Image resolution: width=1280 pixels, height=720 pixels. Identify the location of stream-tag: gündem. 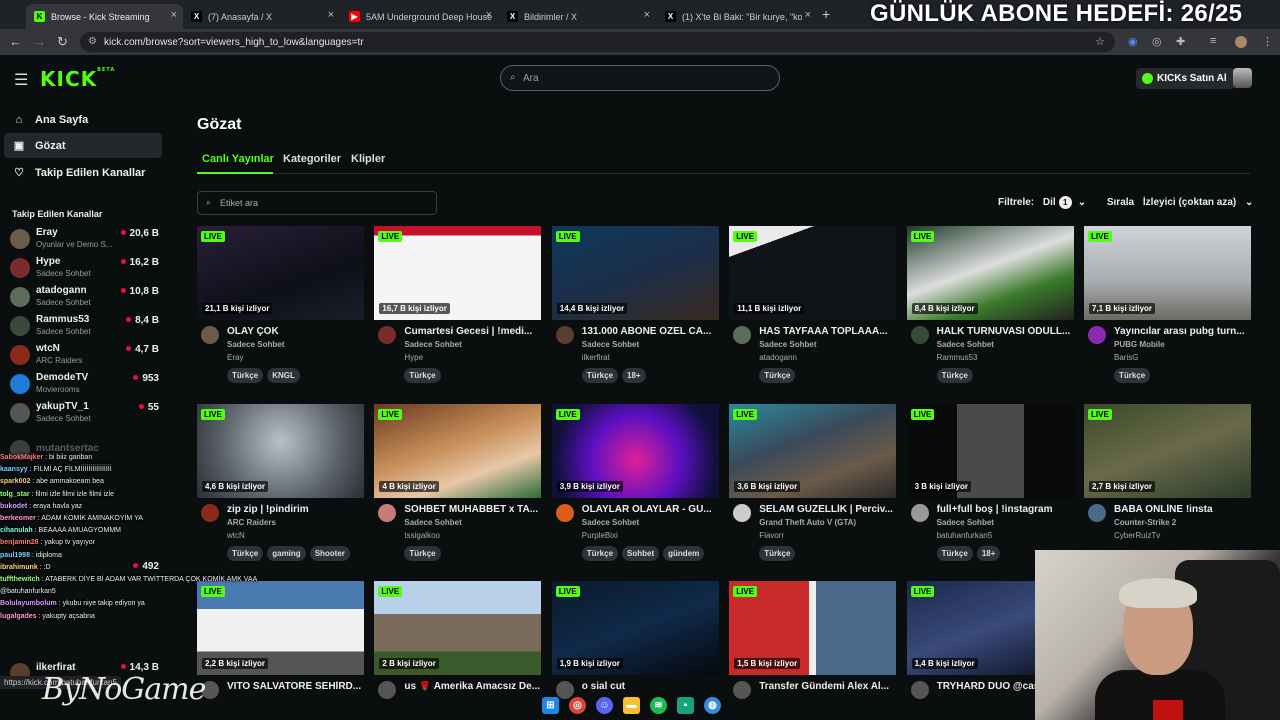
(684, 553).